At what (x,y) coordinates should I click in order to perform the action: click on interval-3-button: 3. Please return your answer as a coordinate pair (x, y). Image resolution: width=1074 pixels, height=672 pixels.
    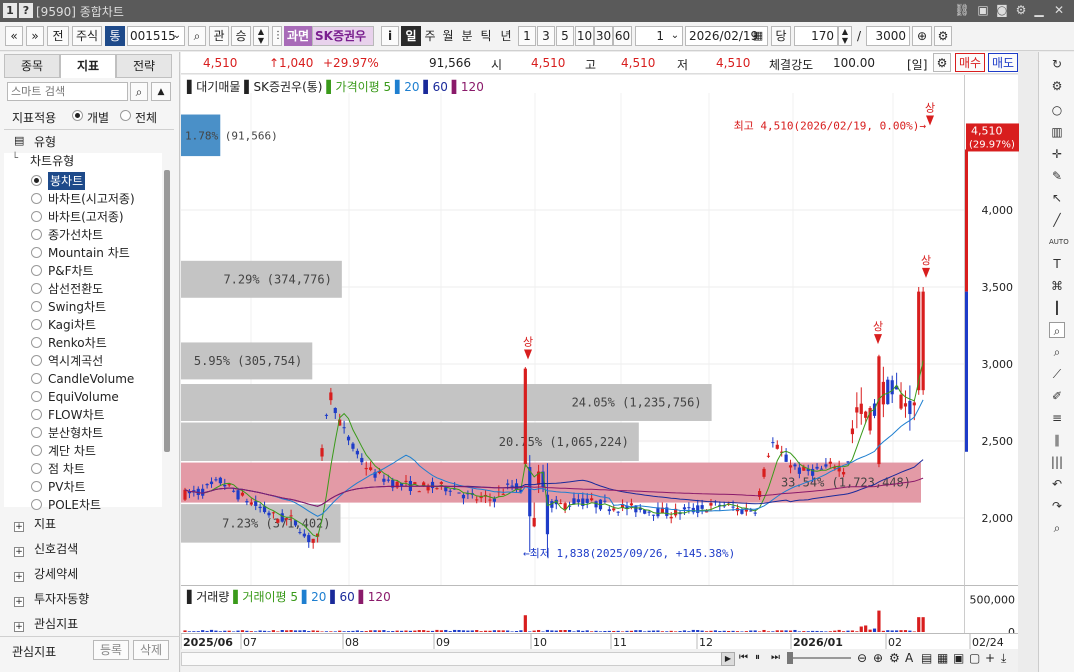
    Looking at the image, I should click on (546, 36).